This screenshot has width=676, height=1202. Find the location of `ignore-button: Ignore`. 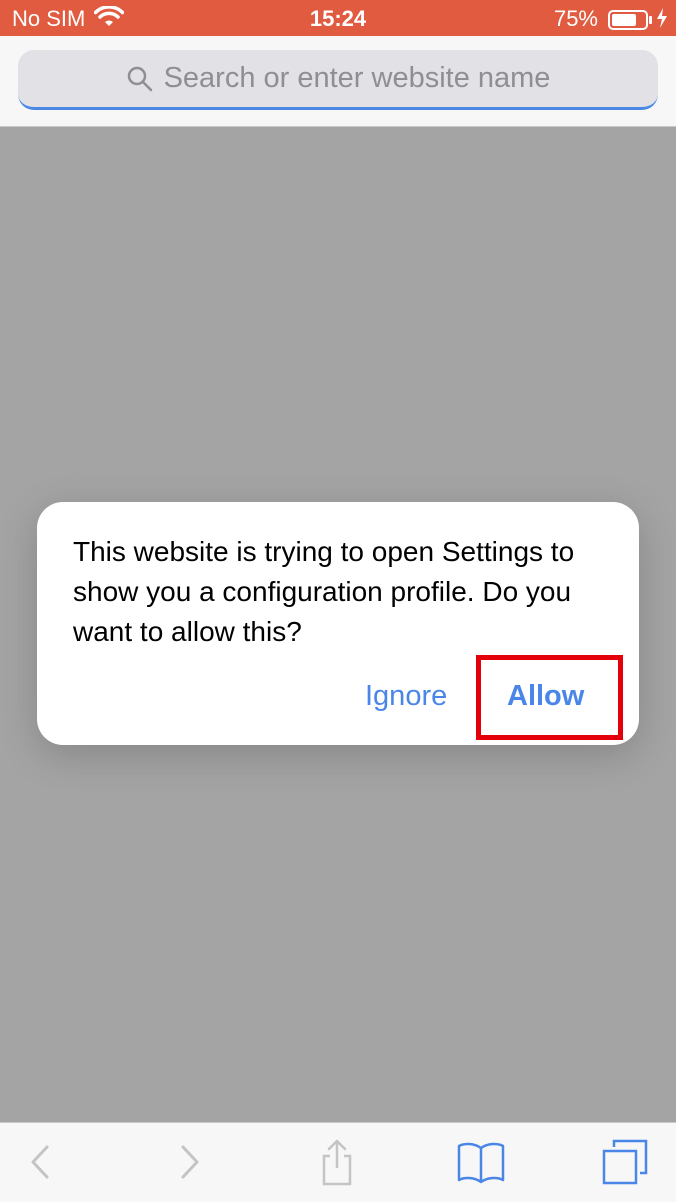

ignore-button: Ignore is located at coordinates (406, 696).